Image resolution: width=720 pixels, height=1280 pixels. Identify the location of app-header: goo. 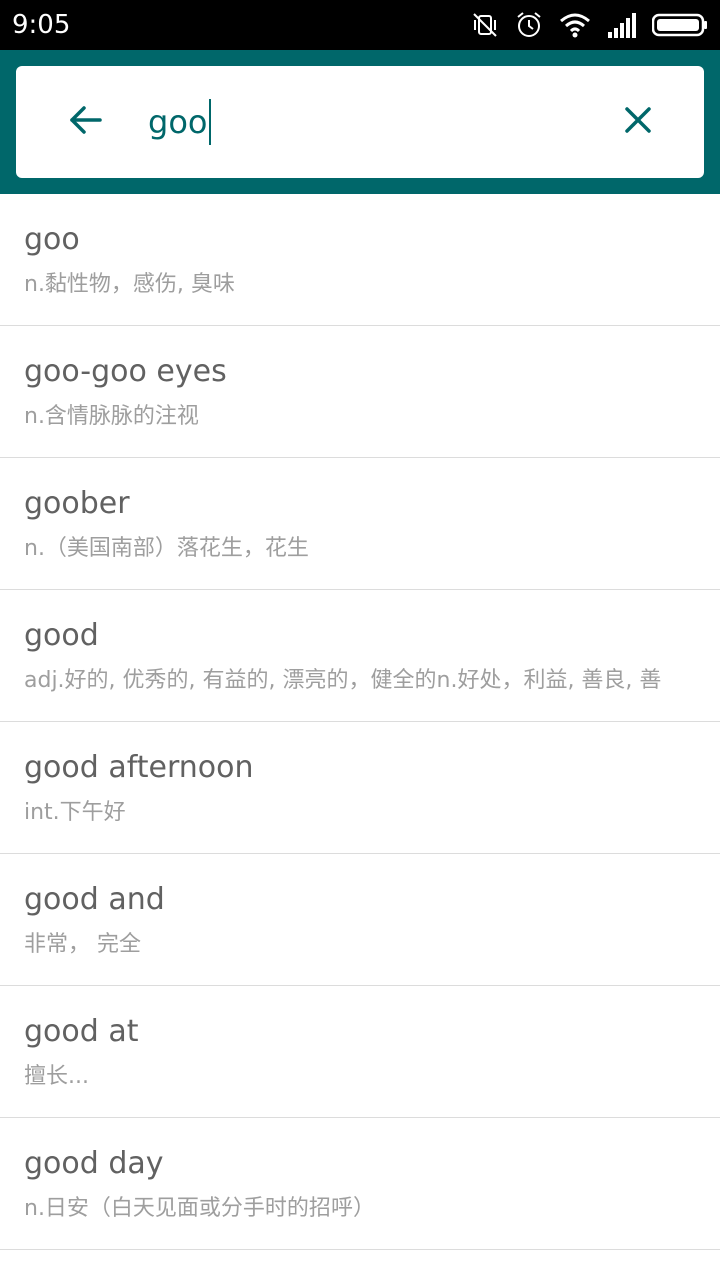
(360, 122).